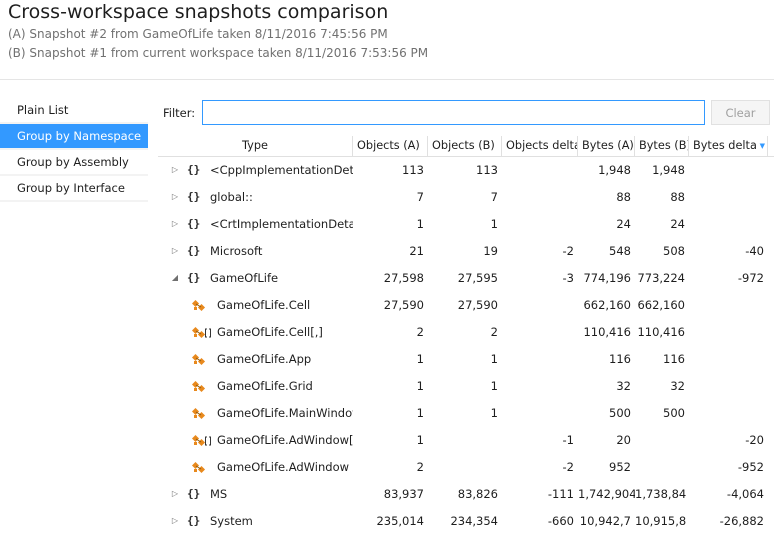  I want to click on cell-bytes-a: 952, so click(620, 467).